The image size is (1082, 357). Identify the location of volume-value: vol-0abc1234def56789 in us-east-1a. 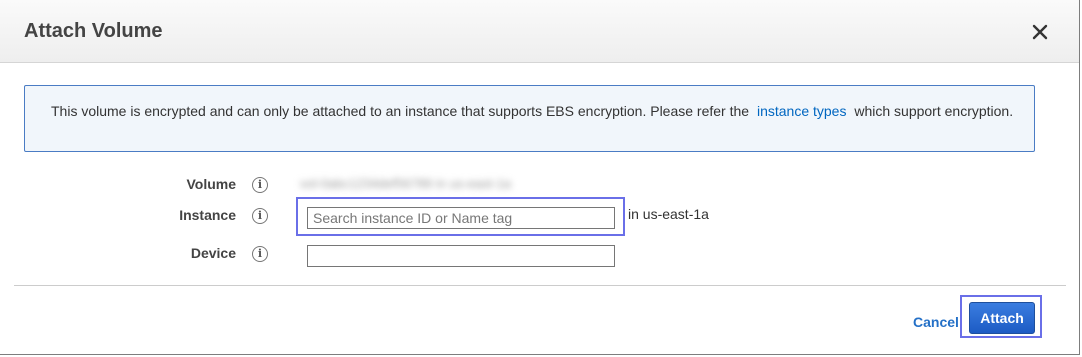
(406, 183).